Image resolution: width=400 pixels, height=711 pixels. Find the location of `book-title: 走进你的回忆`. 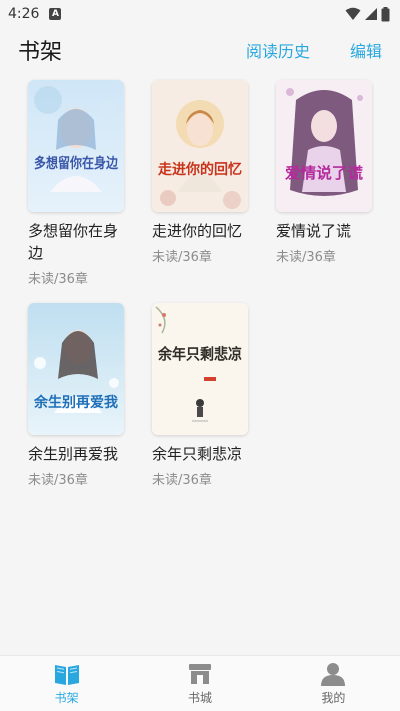

book-title: 走进你的回忆 is located at coordinates (197, 231).